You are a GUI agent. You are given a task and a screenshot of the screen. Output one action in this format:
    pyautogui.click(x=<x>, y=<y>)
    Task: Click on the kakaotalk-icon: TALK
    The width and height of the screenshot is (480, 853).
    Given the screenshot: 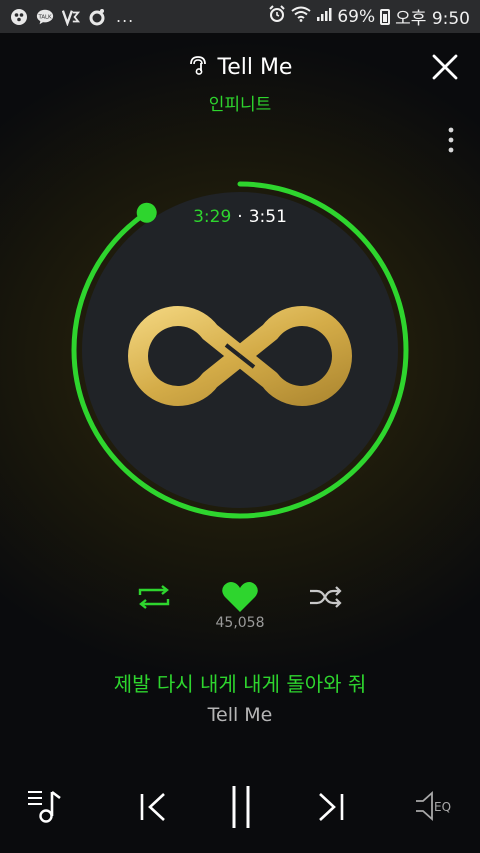 What is the action you would take?
    pyautogui.click(x=45, y=17)
    